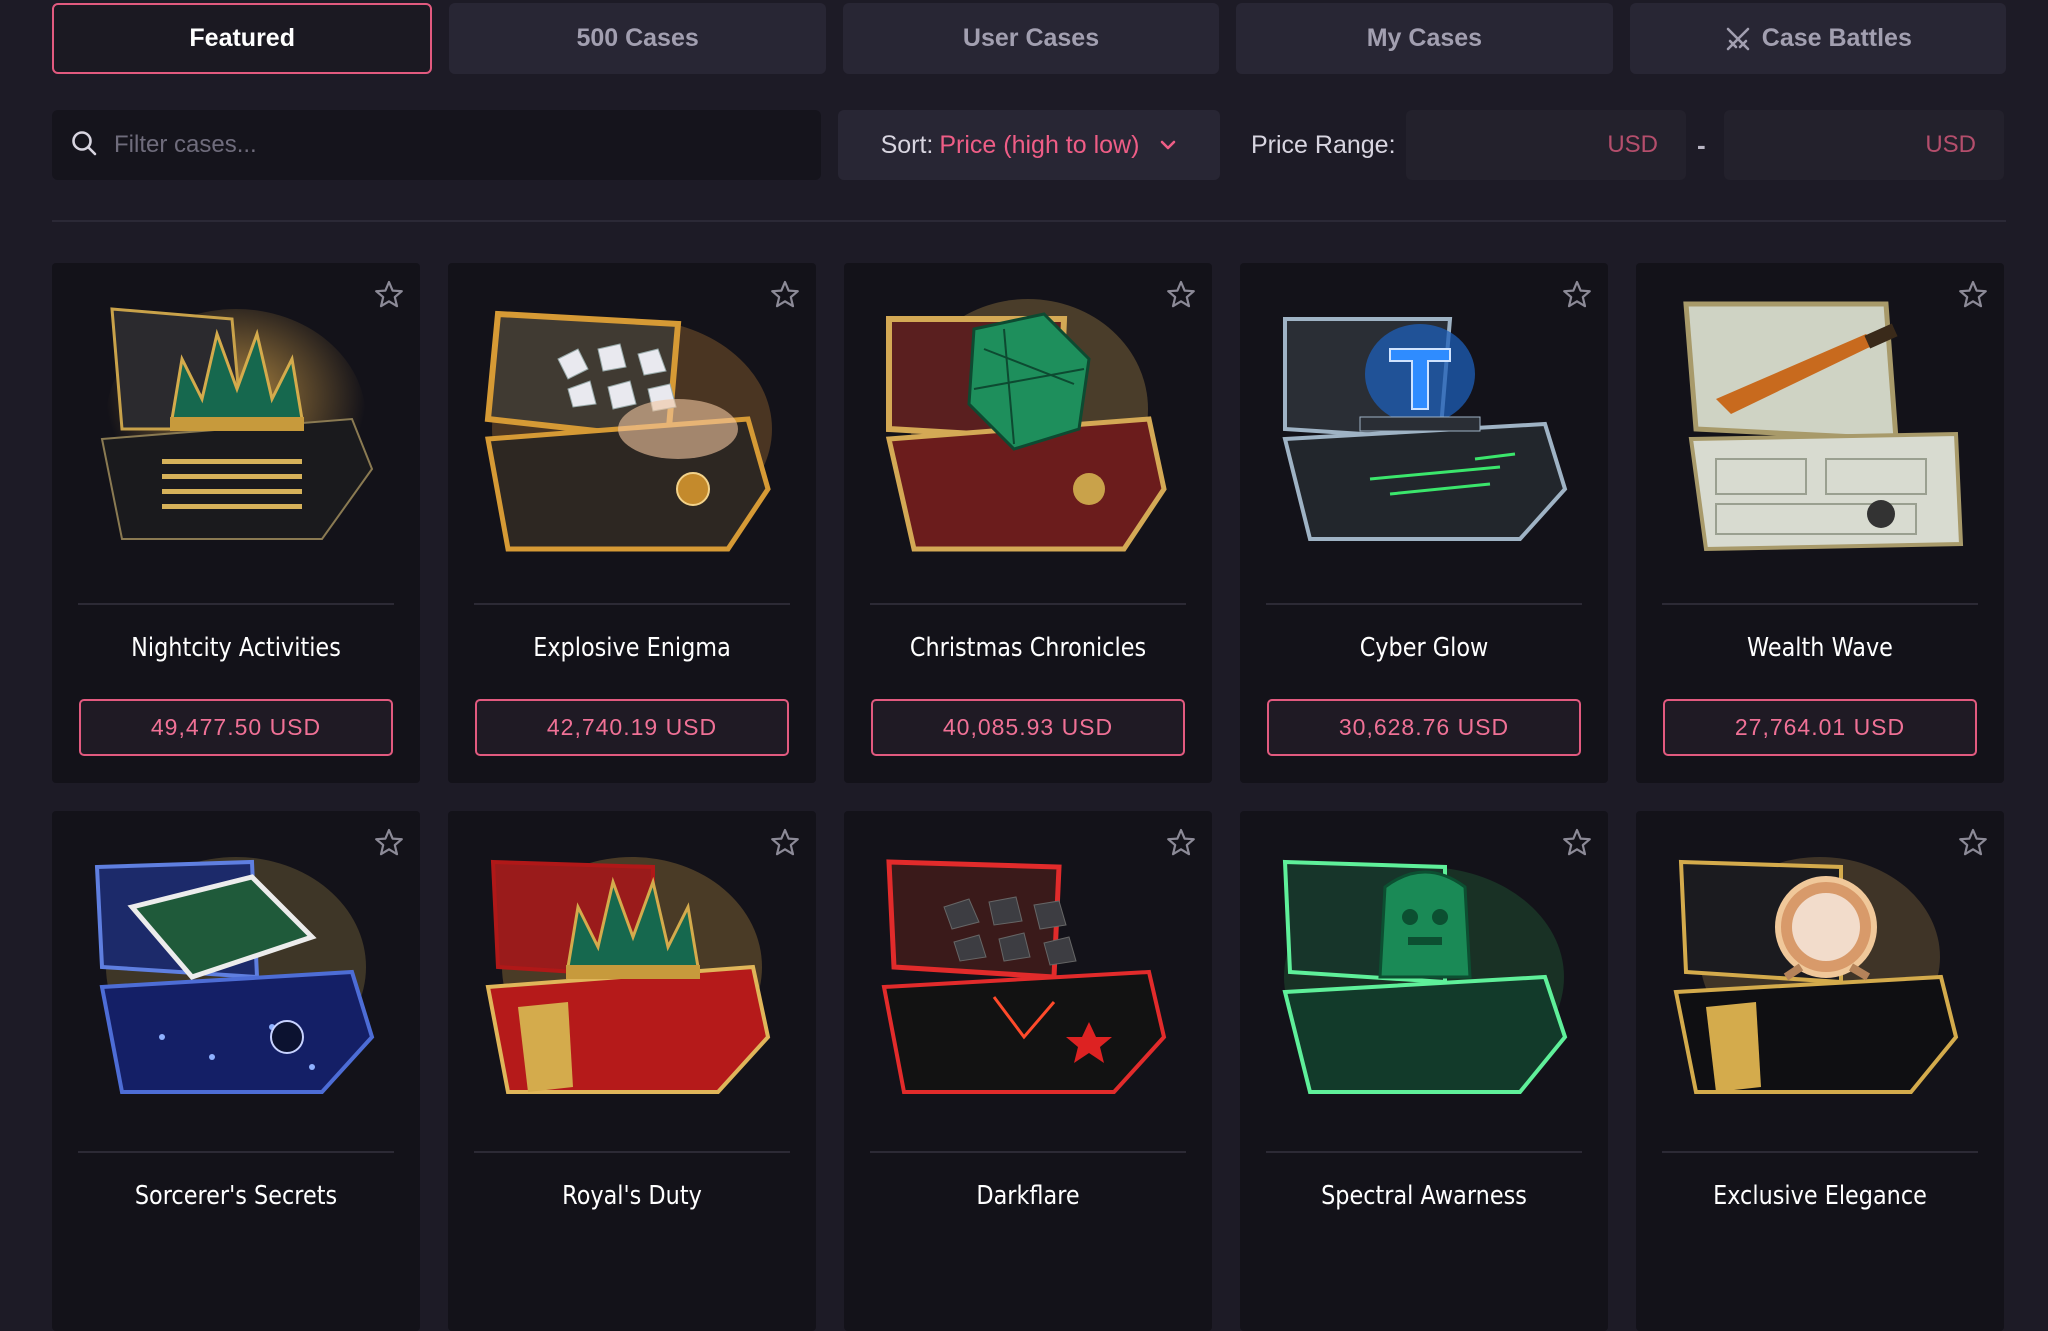  What do you see at coordinates (236, 1196) in the screenshot?
I see `case-name: Sorcerer's Secrets` at bounding box center [236, 1196].